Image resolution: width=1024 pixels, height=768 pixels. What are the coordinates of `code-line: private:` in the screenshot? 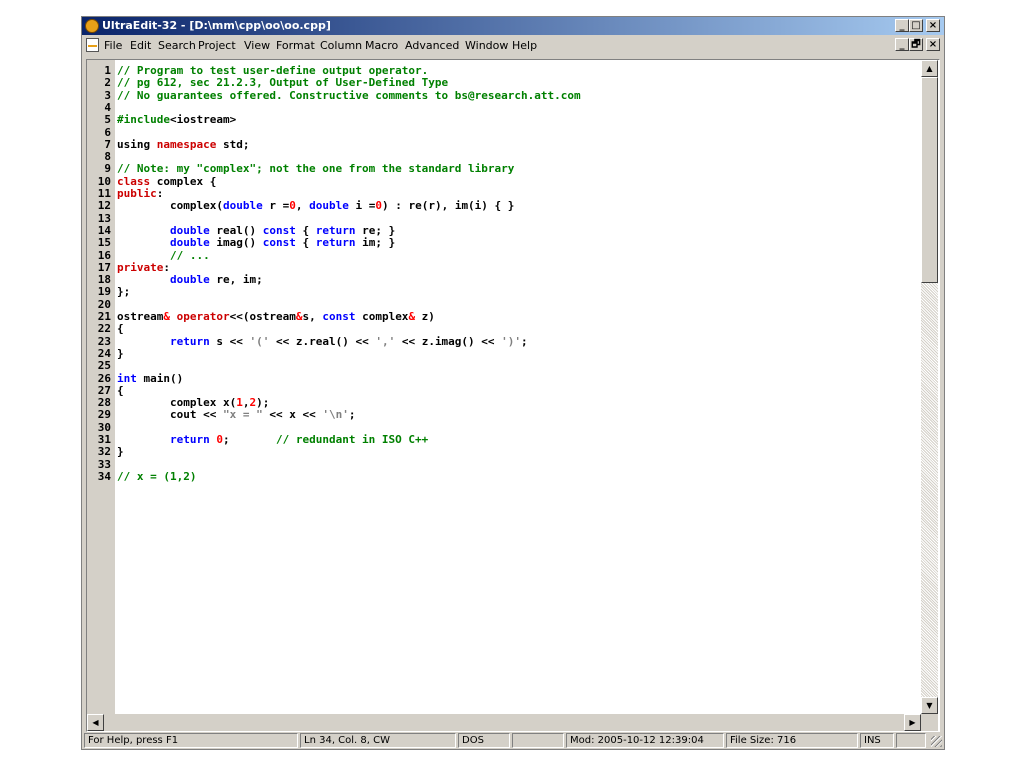 It's located at (143, 267).